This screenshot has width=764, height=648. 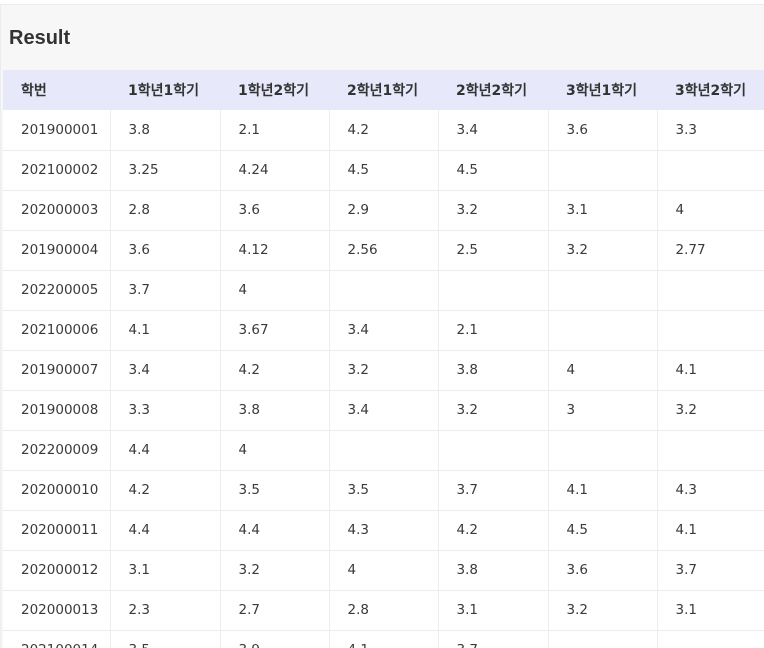 I want to click on student-id-cell: 201900001, so click(x=57, y=130).